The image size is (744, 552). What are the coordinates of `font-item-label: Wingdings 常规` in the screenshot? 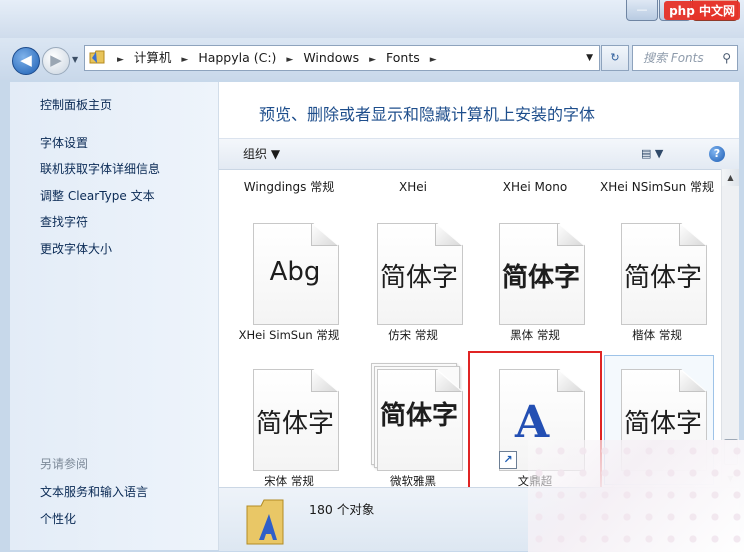 It's located at (289, 187).